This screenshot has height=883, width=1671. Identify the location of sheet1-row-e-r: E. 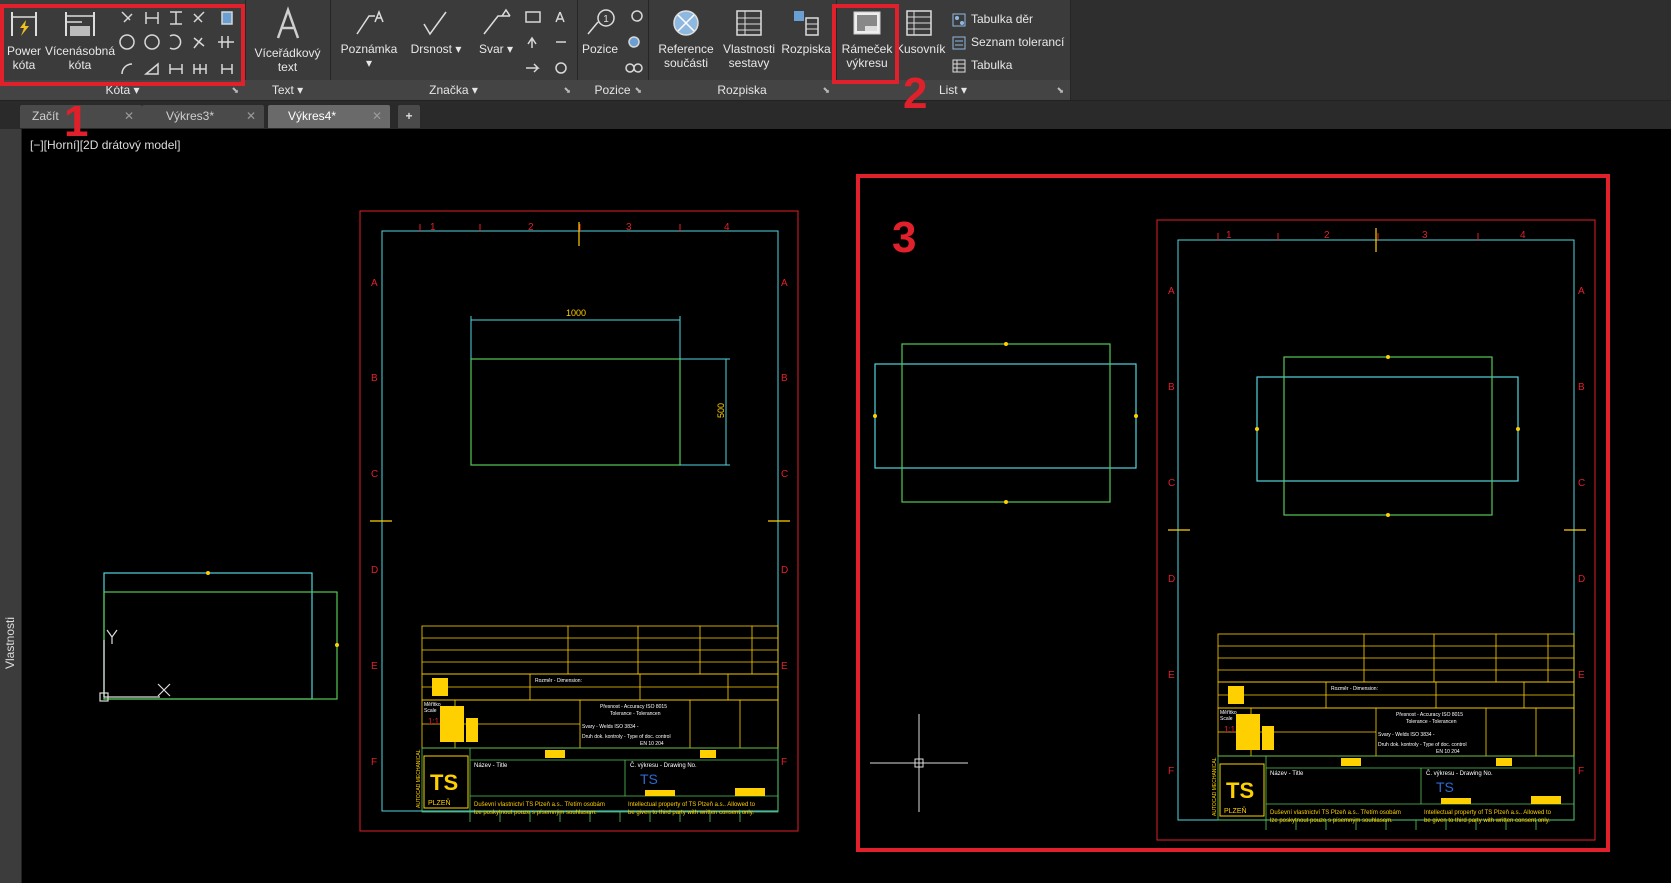
(784, 666).